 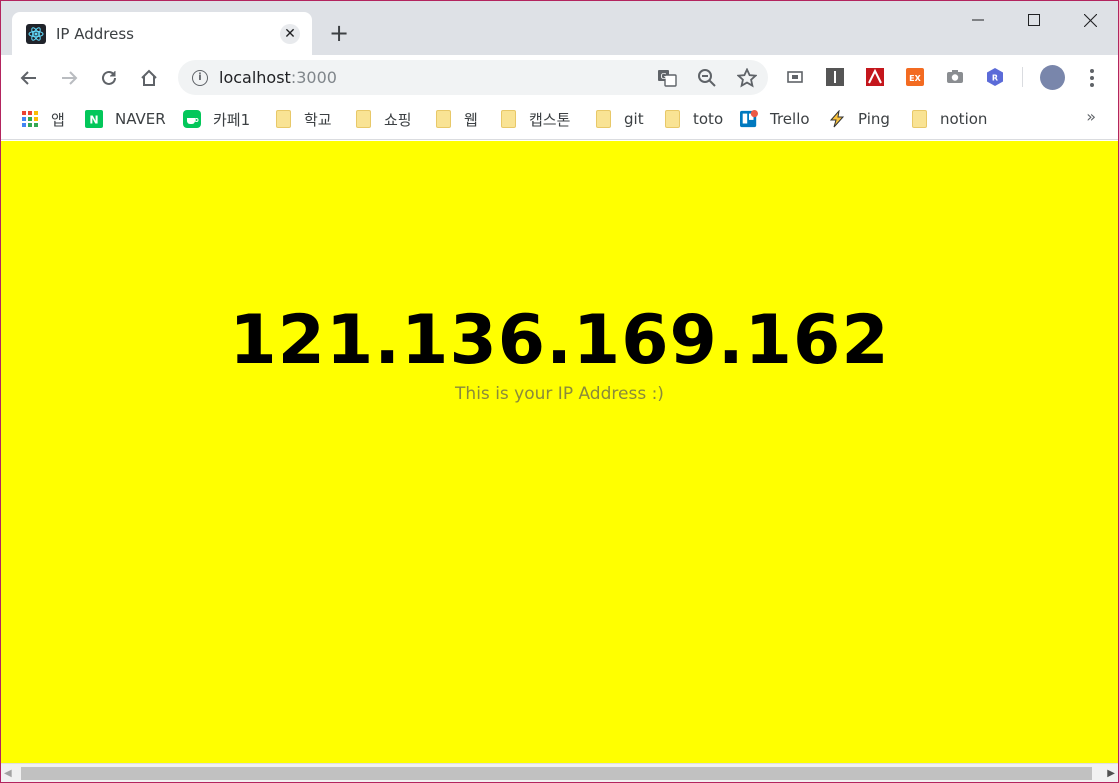 I want to click on apps-grid-icon, so click(x=30, y=119).